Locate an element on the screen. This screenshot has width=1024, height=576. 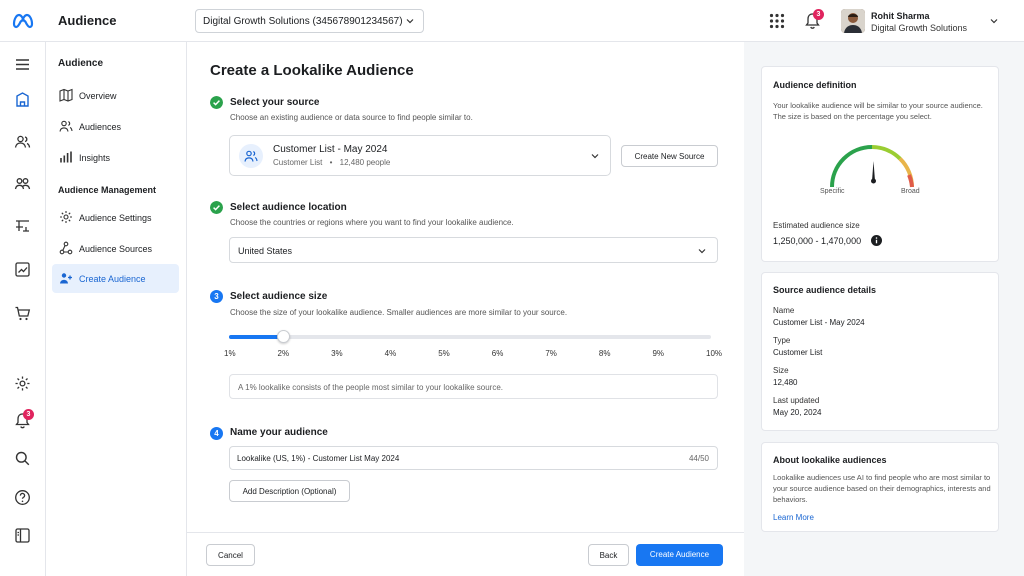
source-type: Customer List is located at coordinates (298, 162).